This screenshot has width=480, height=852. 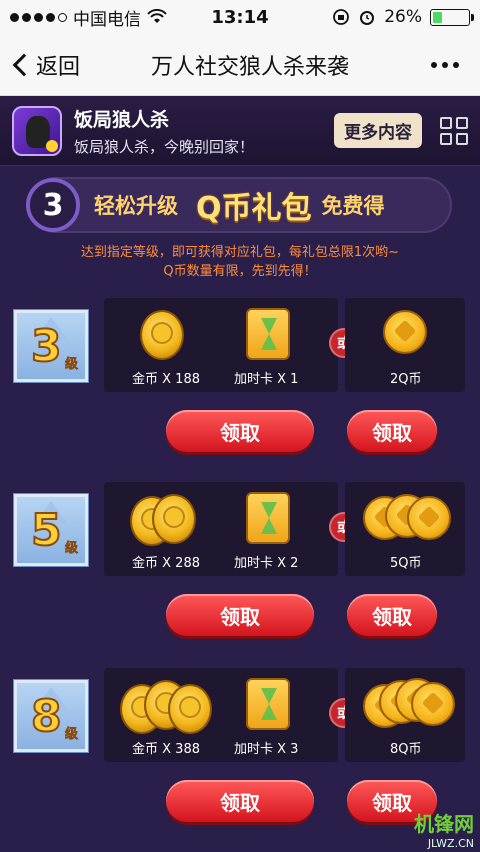 What do you see at coordinates (454, 130) in the screenshot?
I see `grid-menu-icon` at bounding box center [454, 130].